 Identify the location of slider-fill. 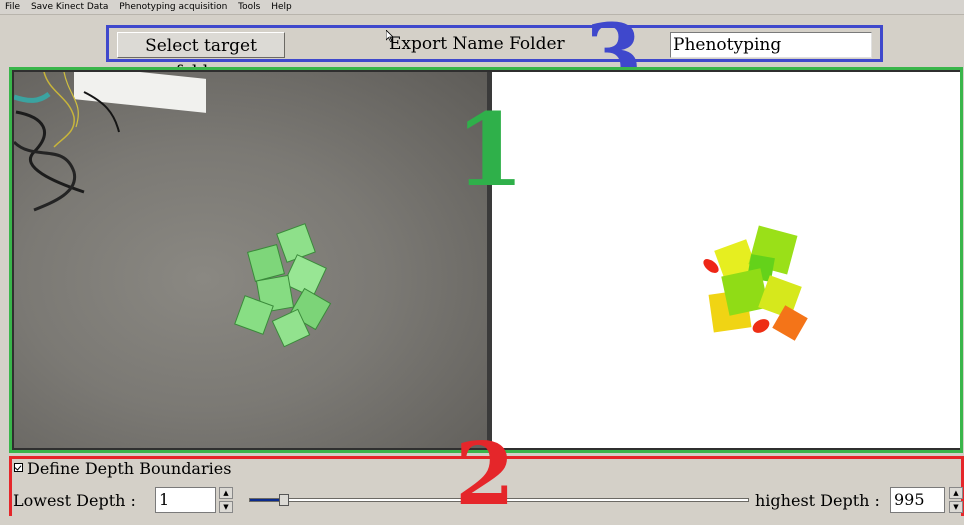
(265, 500).